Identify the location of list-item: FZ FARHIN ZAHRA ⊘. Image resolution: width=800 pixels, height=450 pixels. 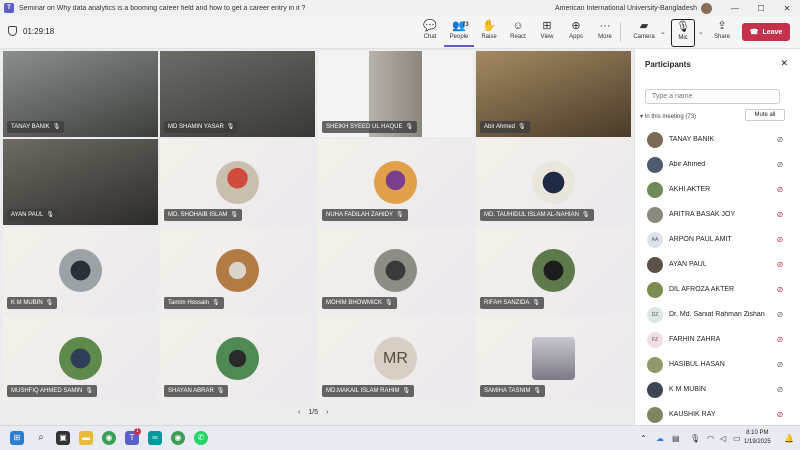
(717, 339).